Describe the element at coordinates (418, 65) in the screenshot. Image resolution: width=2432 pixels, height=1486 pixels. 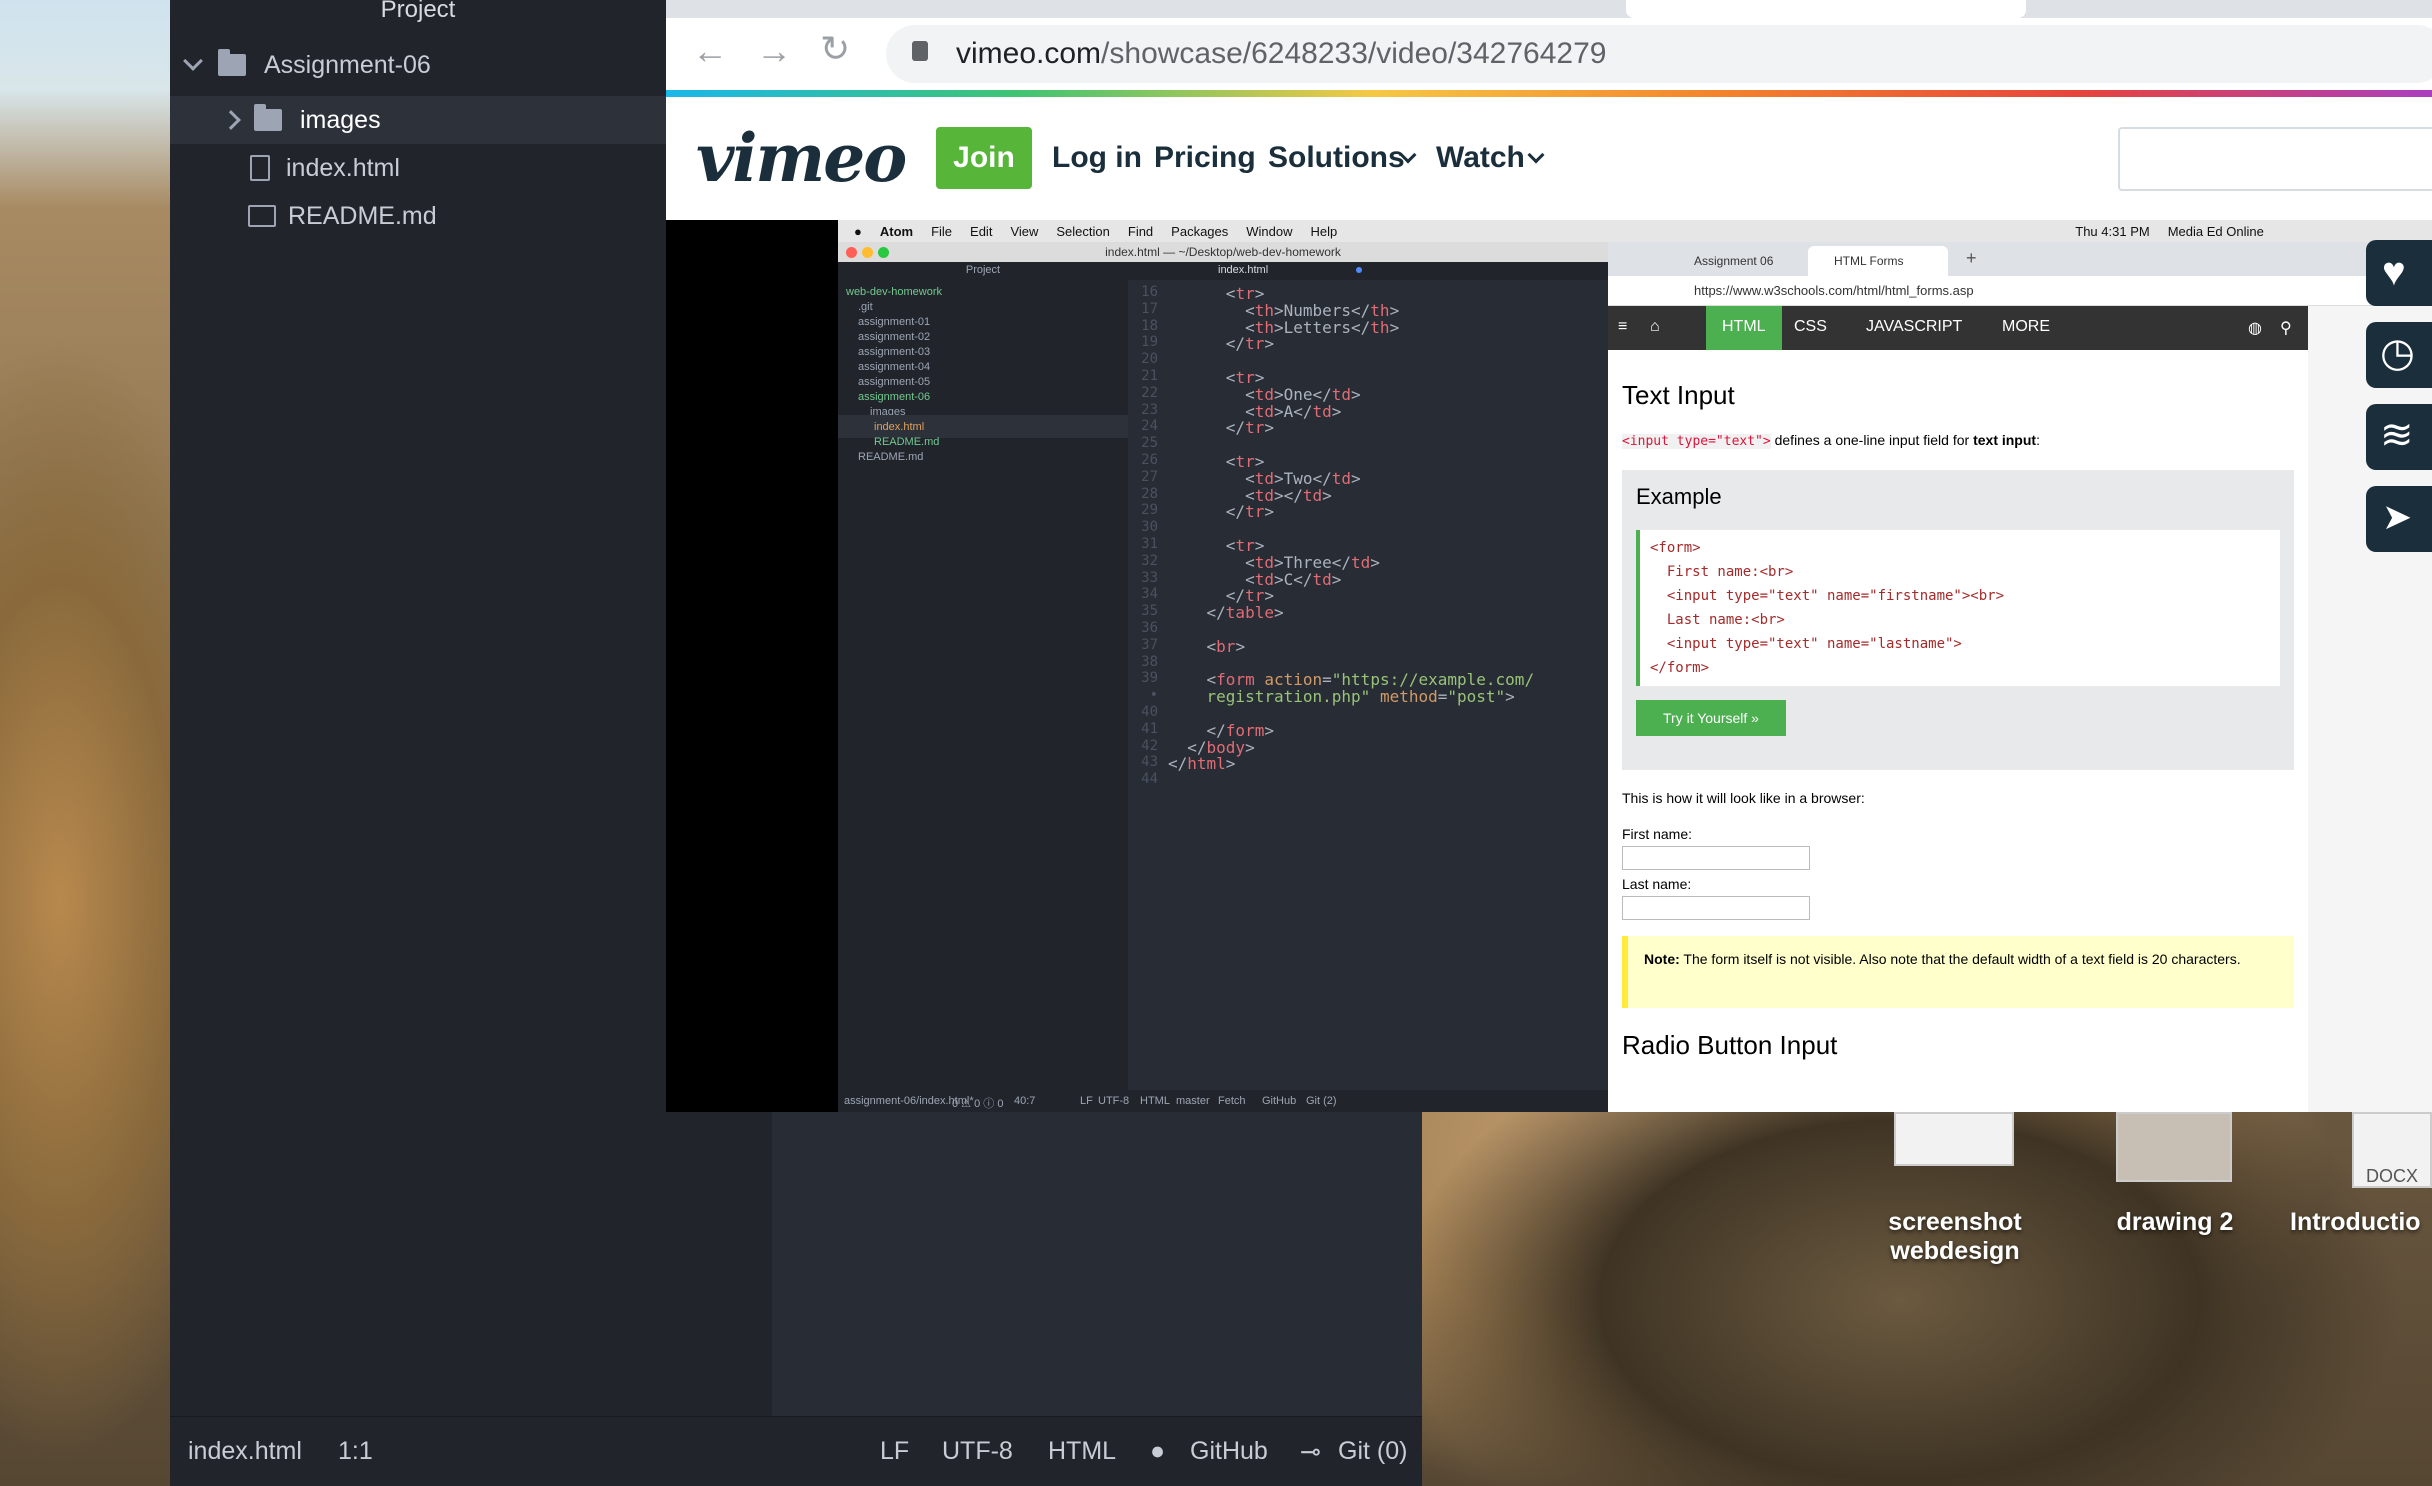
I see `tree-item-assignment-06: Assignment-06` at that location.